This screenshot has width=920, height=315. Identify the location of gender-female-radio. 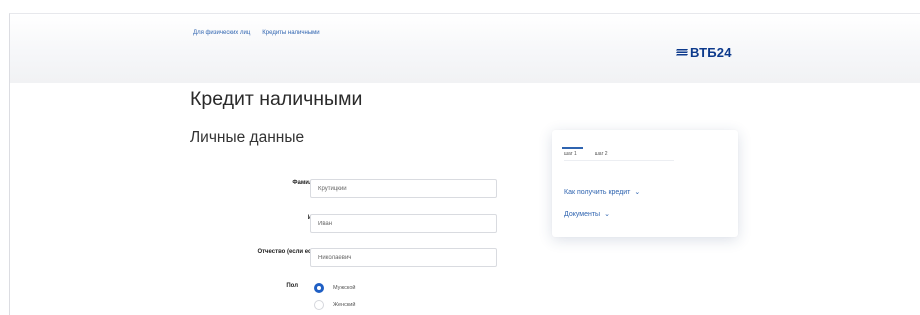
(319, 305).